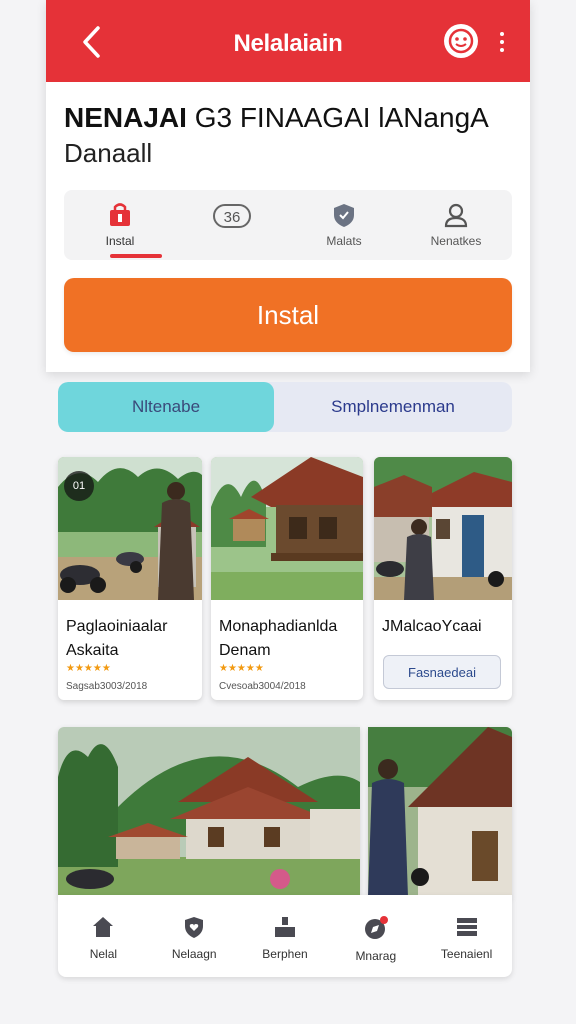 The height and width of the screenshot is (1024, 576). I want to click on nav-label: Berphen, so click(285, 954).